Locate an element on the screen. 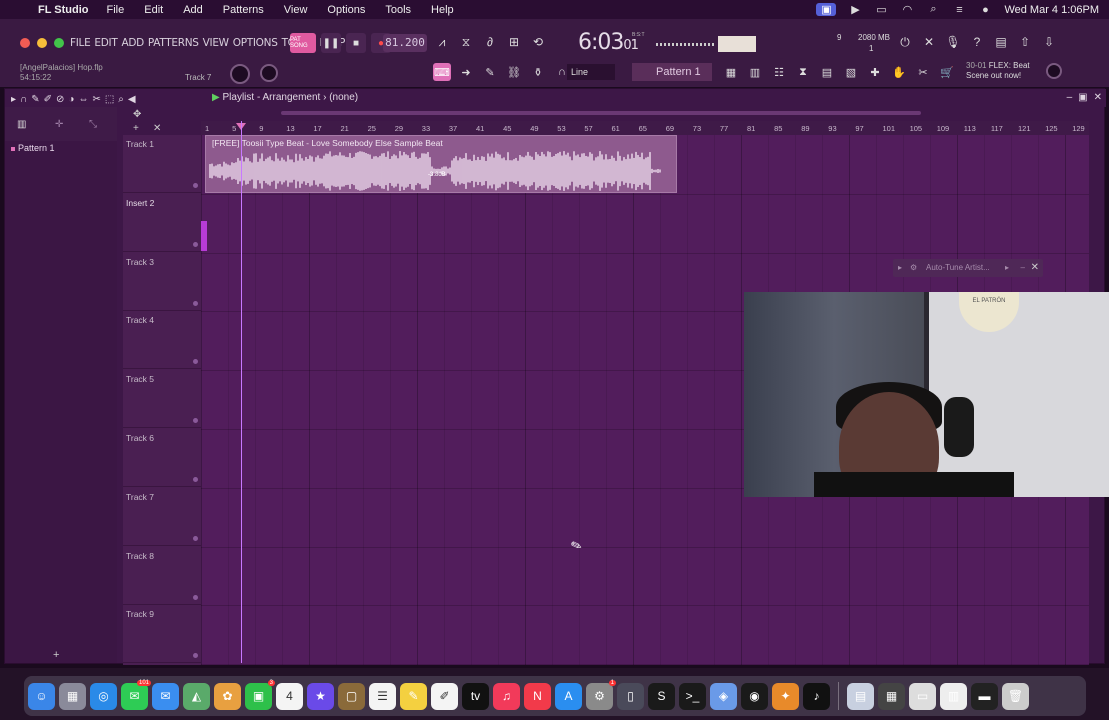 Image resolution: width=1109 pixels, height=720 pixels. pause-button: ❚❚ is located at coordinates (331, 43).